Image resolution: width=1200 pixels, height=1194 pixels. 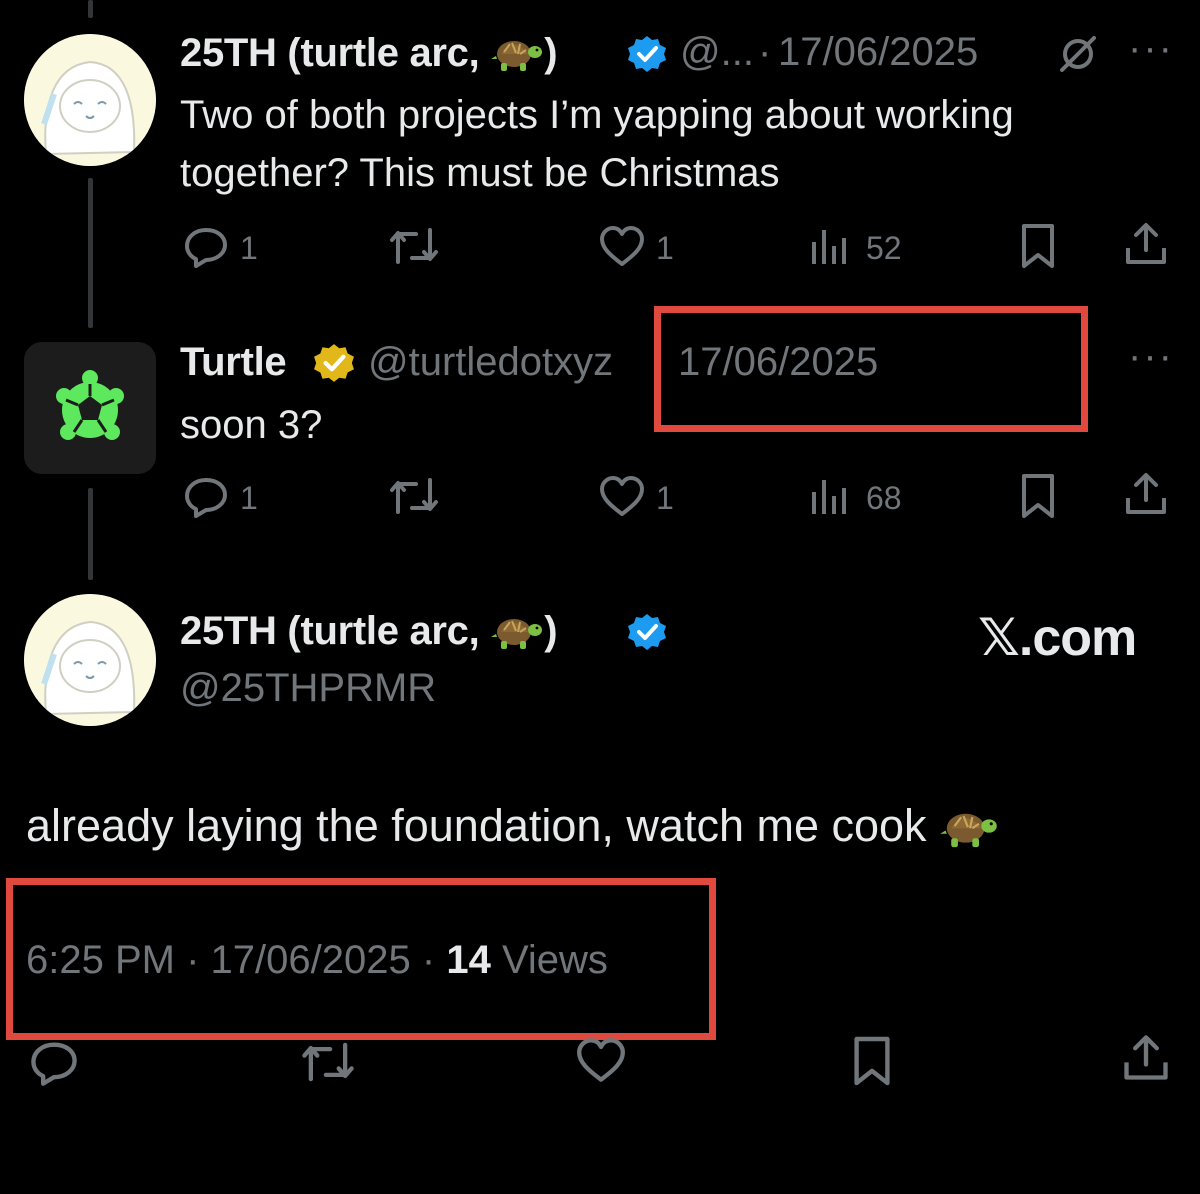 I want to click on tweet1-author-name: 25TH (turtle arc, ), so click(x=369, y=53).